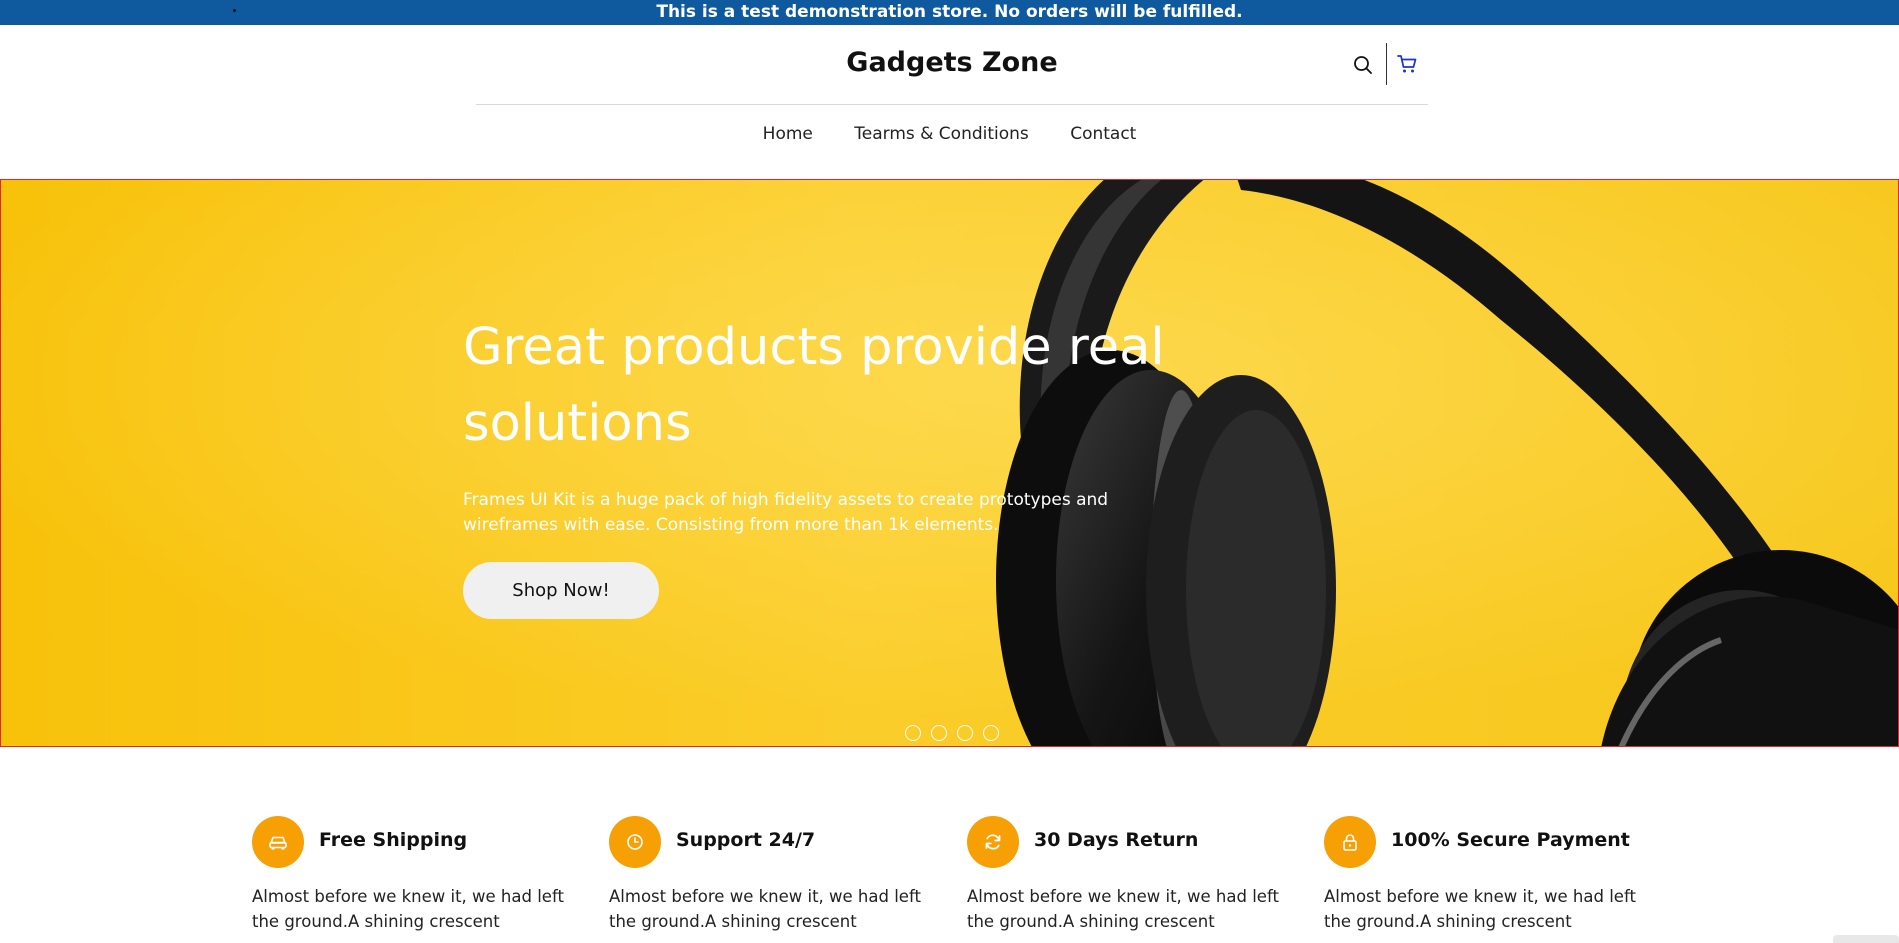 The width and height of the screenshot is (1899, 943). I want to click on nav-contact: Contact, so click(1103, 134).